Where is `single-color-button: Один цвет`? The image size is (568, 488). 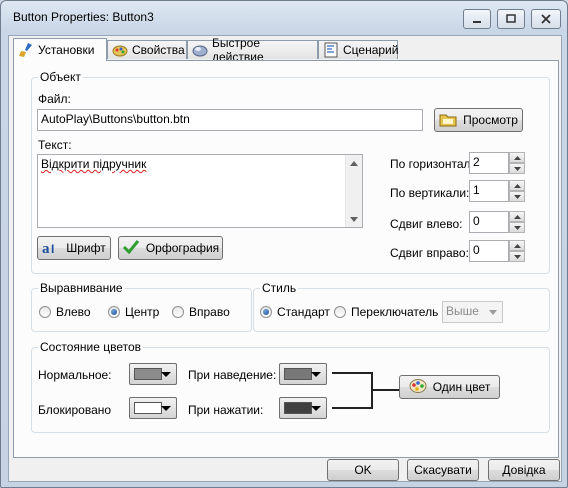 single-color-button: Один цвет is located at coordinates (449, 387).